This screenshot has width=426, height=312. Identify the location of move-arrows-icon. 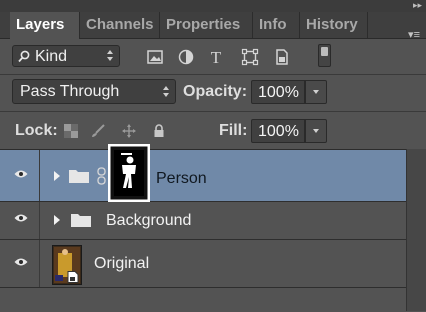
(129, 131).